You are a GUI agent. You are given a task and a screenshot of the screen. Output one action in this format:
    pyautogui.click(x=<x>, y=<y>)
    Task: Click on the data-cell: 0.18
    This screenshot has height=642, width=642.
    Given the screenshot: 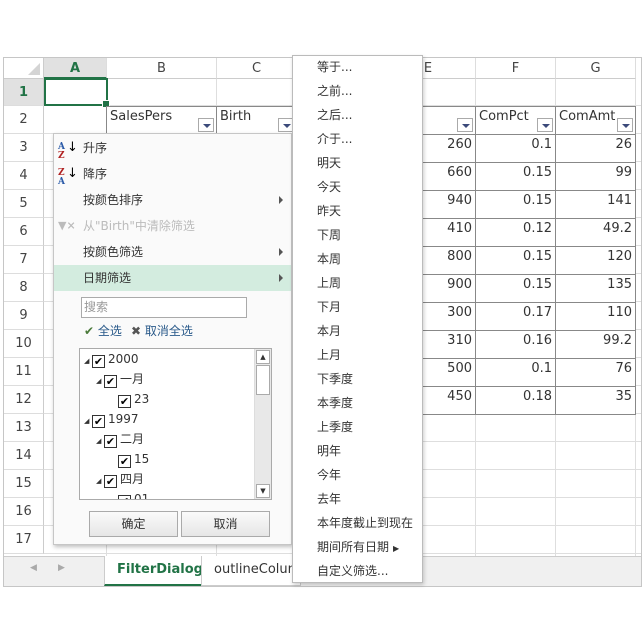 What is the action you would take?
    pyautogui.click(x=515, y=400)
    